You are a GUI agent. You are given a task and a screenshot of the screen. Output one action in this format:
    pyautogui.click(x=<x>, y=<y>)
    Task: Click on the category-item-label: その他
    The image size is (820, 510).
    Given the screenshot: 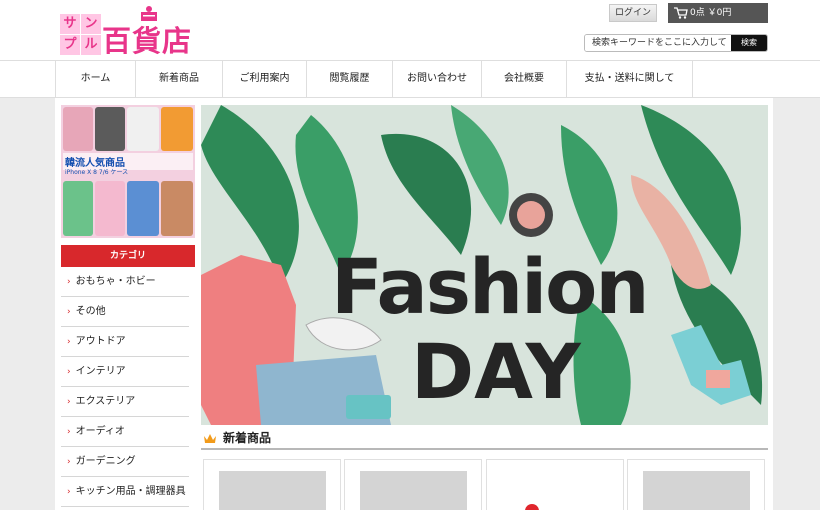 What is the action you would take?
    pyautogui.click(x=90, y=311)
    